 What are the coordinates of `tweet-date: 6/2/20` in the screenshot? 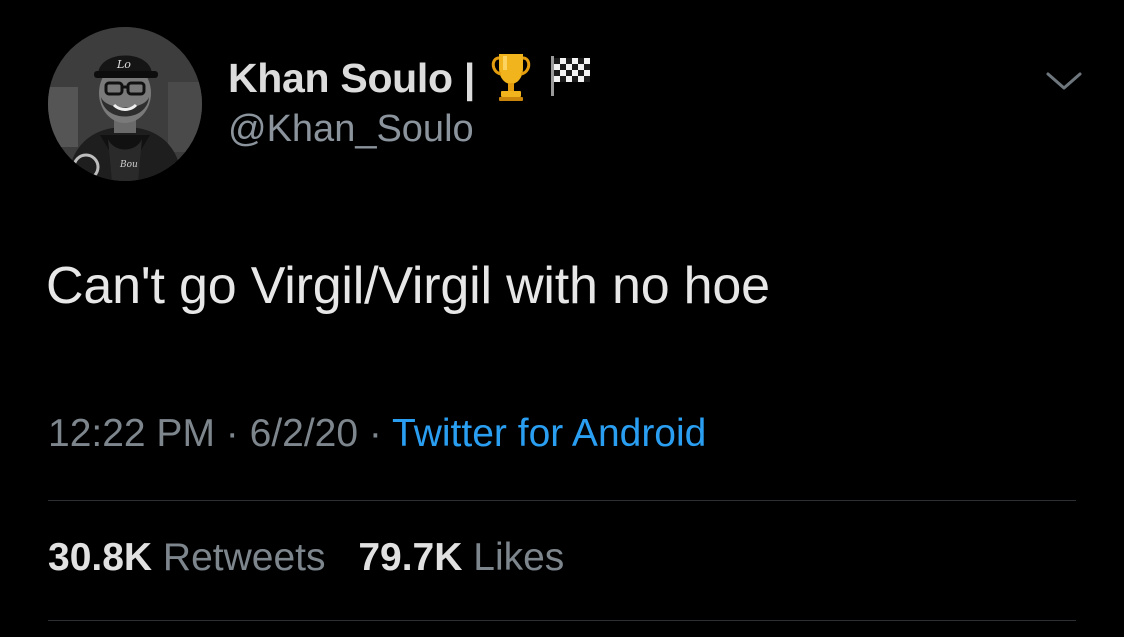 It's located at (304, 433).